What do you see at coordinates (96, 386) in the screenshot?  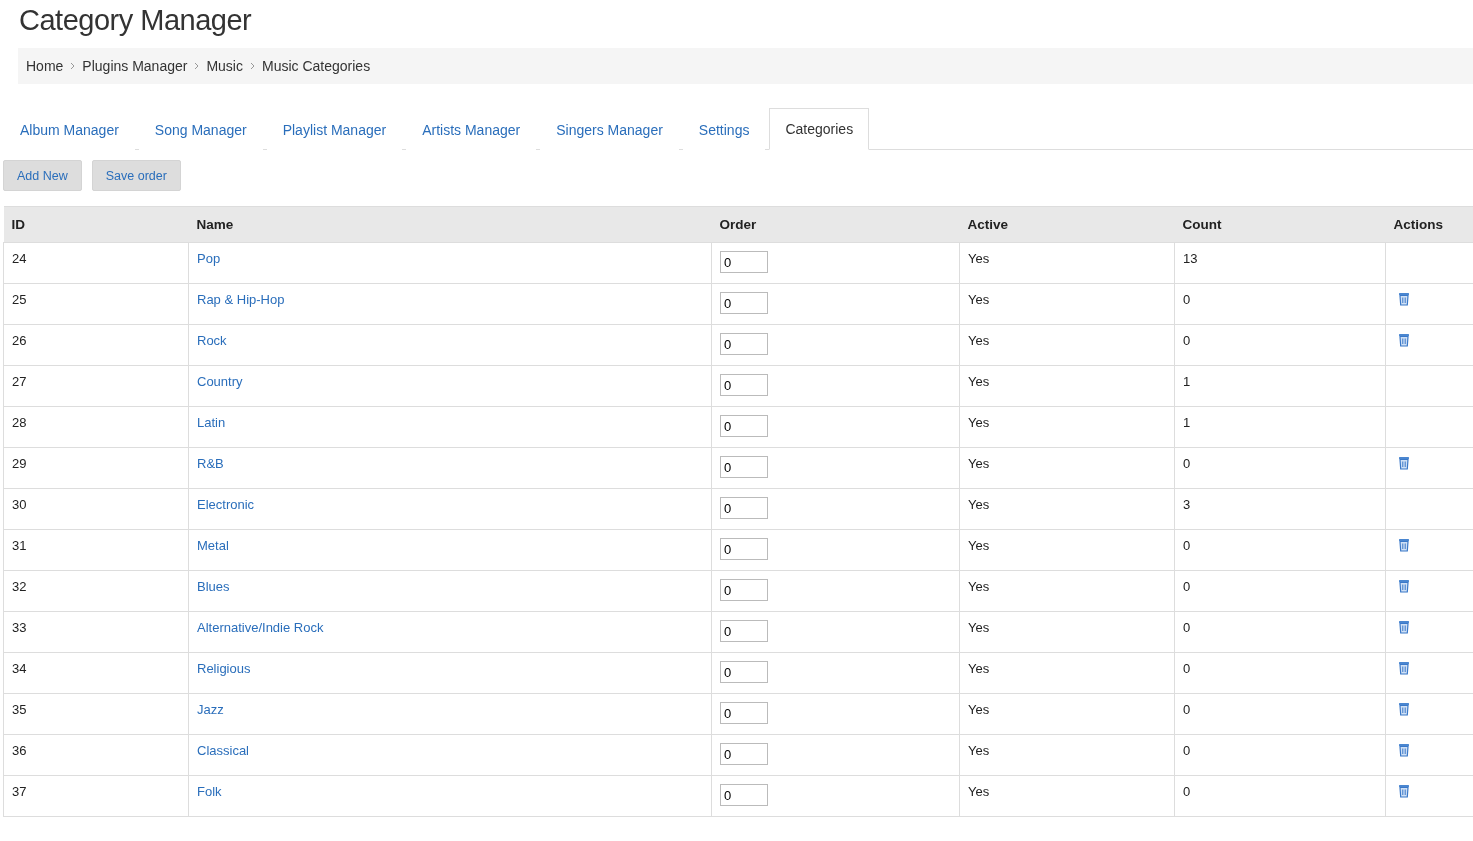 I see `id-cell: 27` at bounding box center [96, 386].